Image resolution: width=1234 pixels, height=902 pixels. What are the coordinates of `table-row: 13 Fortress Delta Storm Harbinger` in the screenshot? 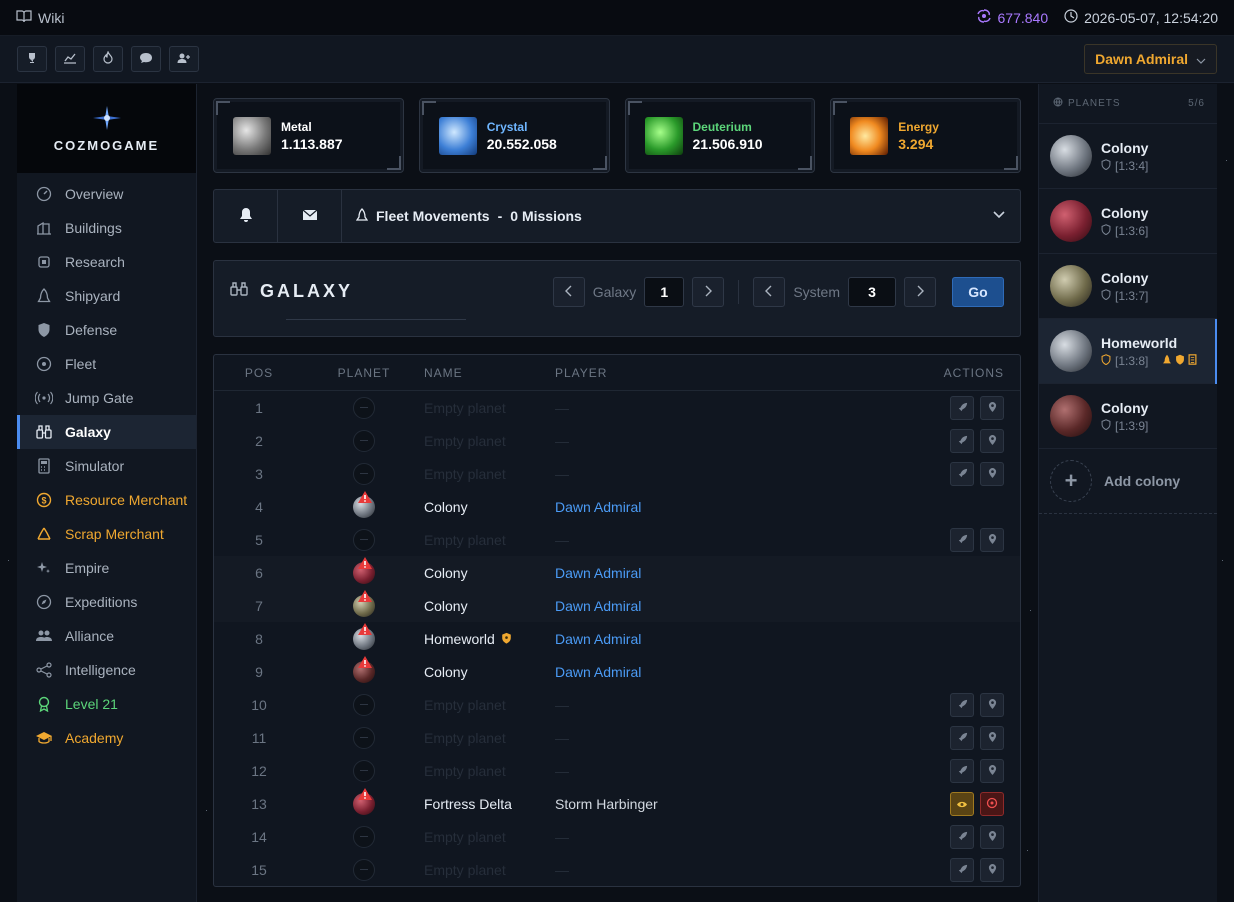 It's located at (617, 803).